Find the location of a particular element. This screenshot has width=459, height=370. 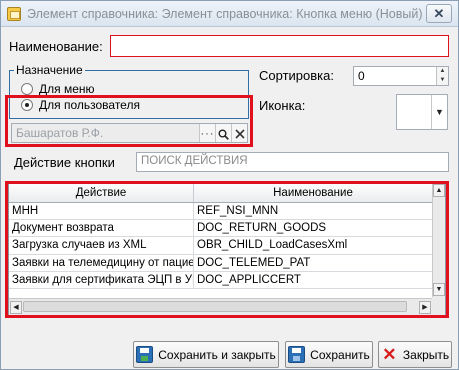

user-lookup-field: Башаратов Р.Ф. ··· is located at coordinates (129, 133).